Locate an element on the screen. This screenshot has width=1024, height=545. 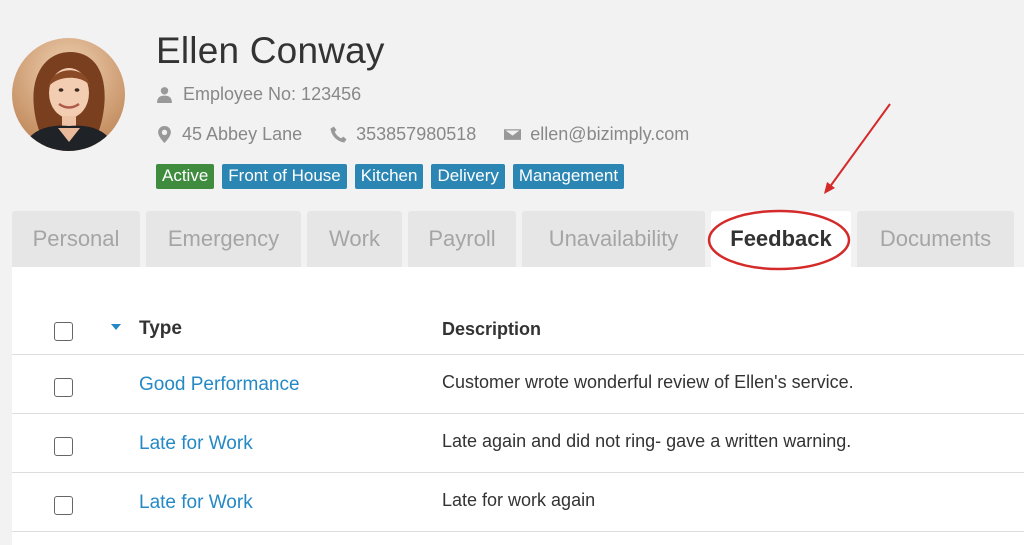
employee-number-text: Employee No: 123456 is located at coordinates (272, 94).